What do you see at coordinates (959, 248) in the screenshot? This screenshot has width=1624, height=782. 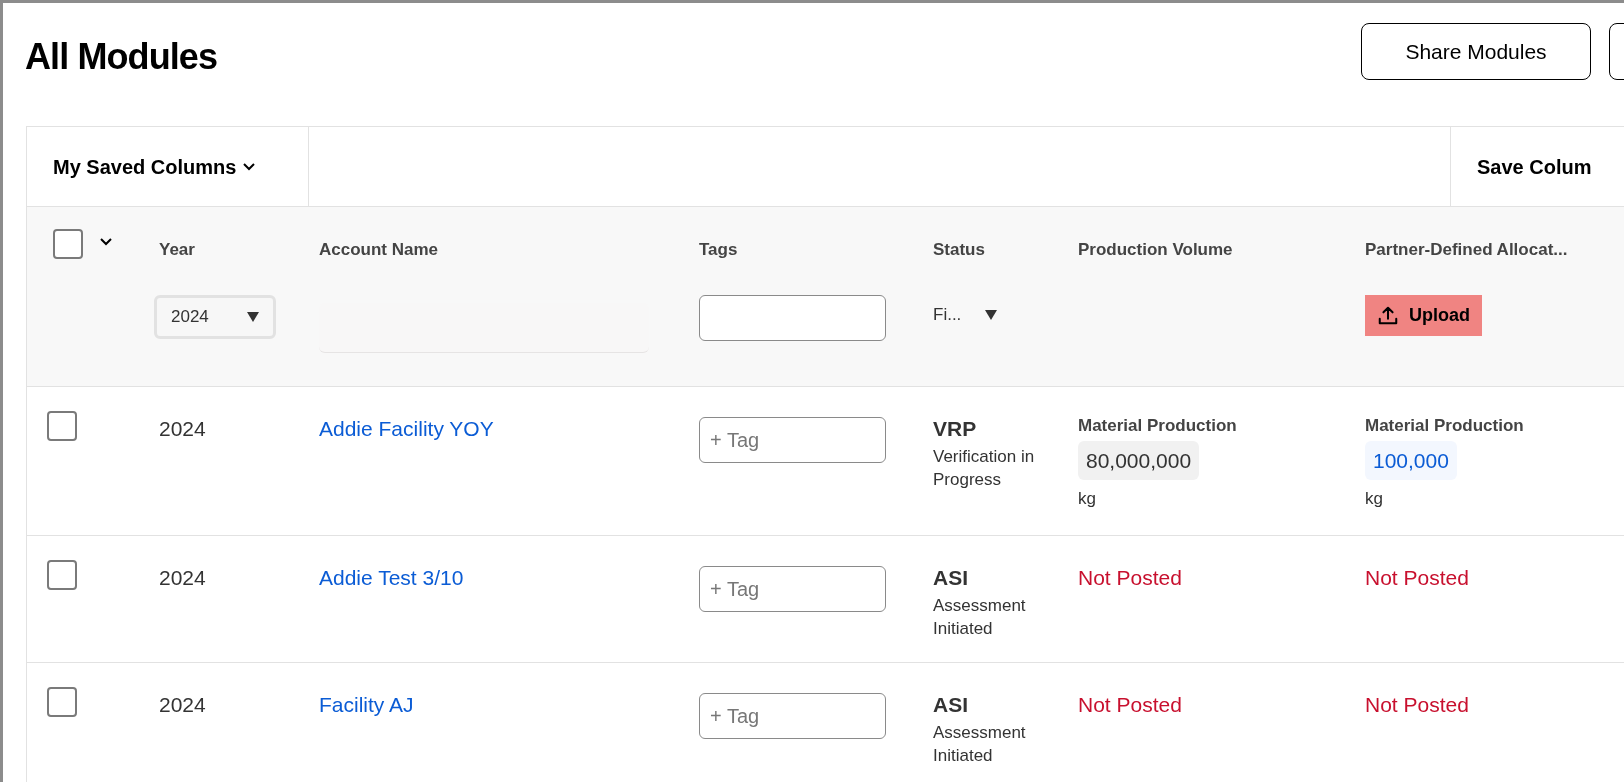 I see `column-header: Status` at bounding box center [959, 248].